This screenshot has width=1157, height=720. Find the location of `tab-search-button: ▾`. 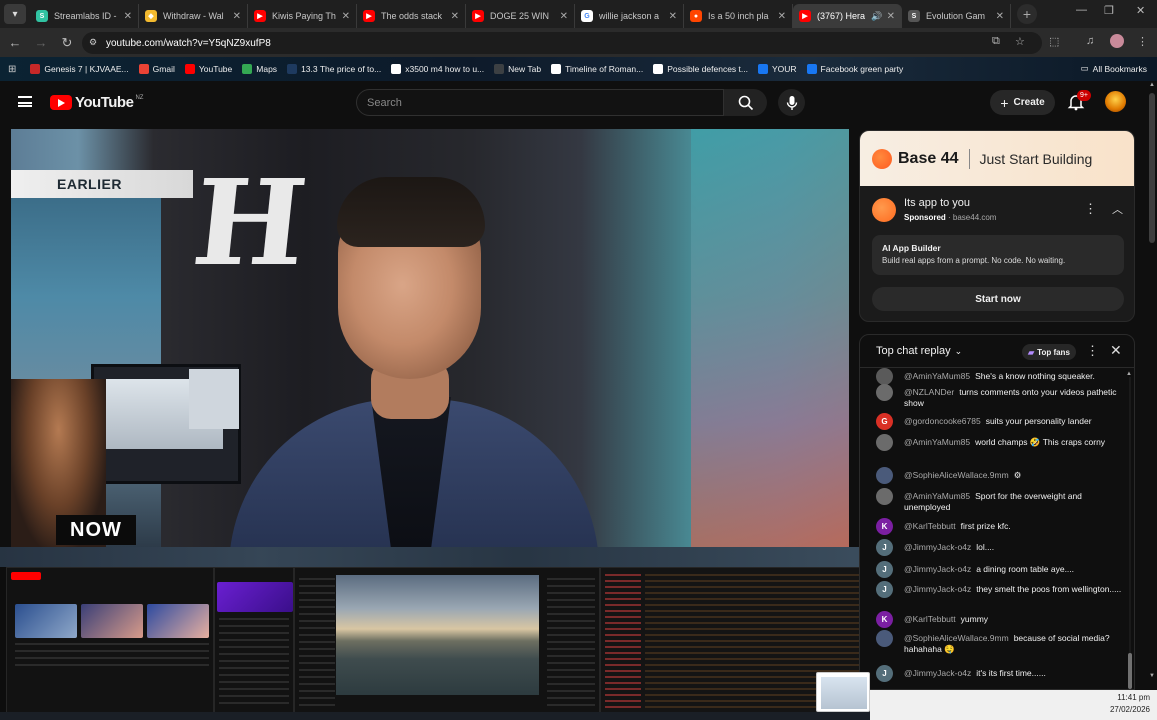

tab-search-button: ▾ is located at coordinates (15, 14).